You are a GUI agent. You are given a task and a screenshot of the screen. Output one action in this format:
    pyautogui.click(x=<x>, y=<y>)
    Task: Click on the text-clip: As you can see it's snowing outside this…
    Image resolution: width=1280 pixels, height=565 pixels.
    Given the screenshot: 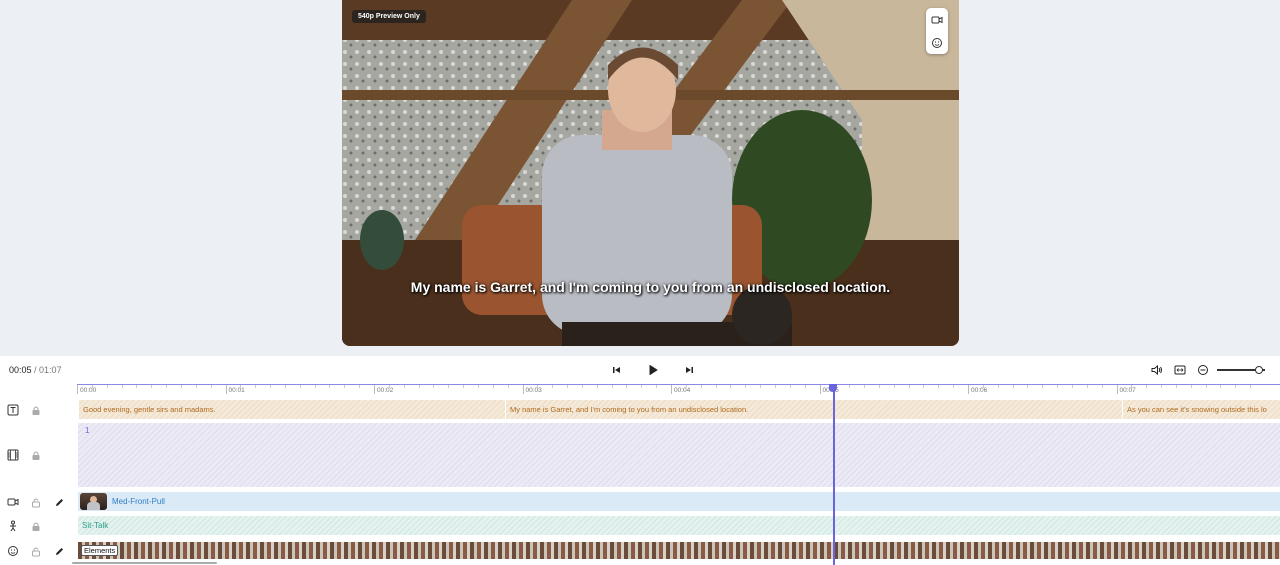 What is the action you would take?
    pyautogui.click(x=1201, y=409)
    